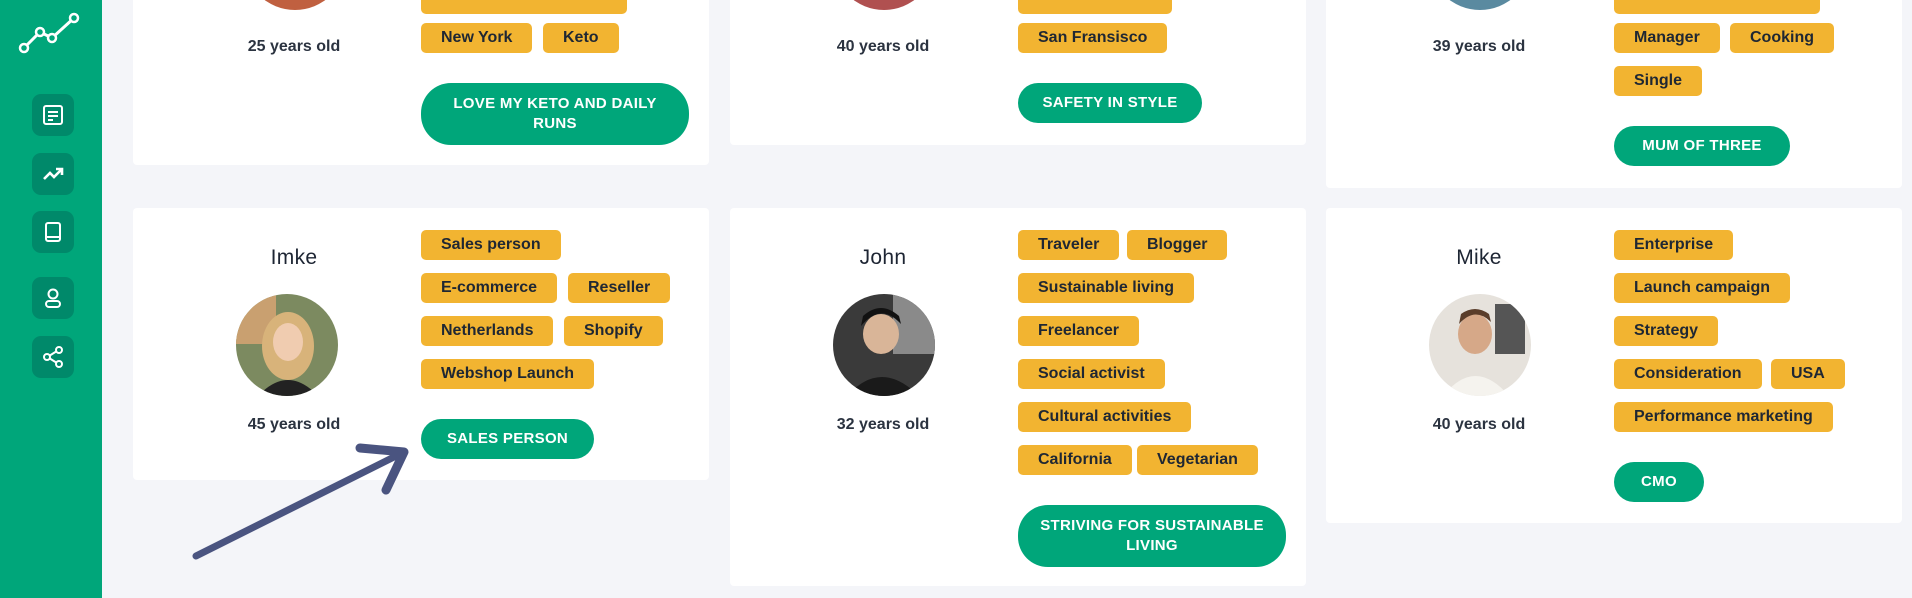  I want to click on tag: Netherlands, so click(487, 331).